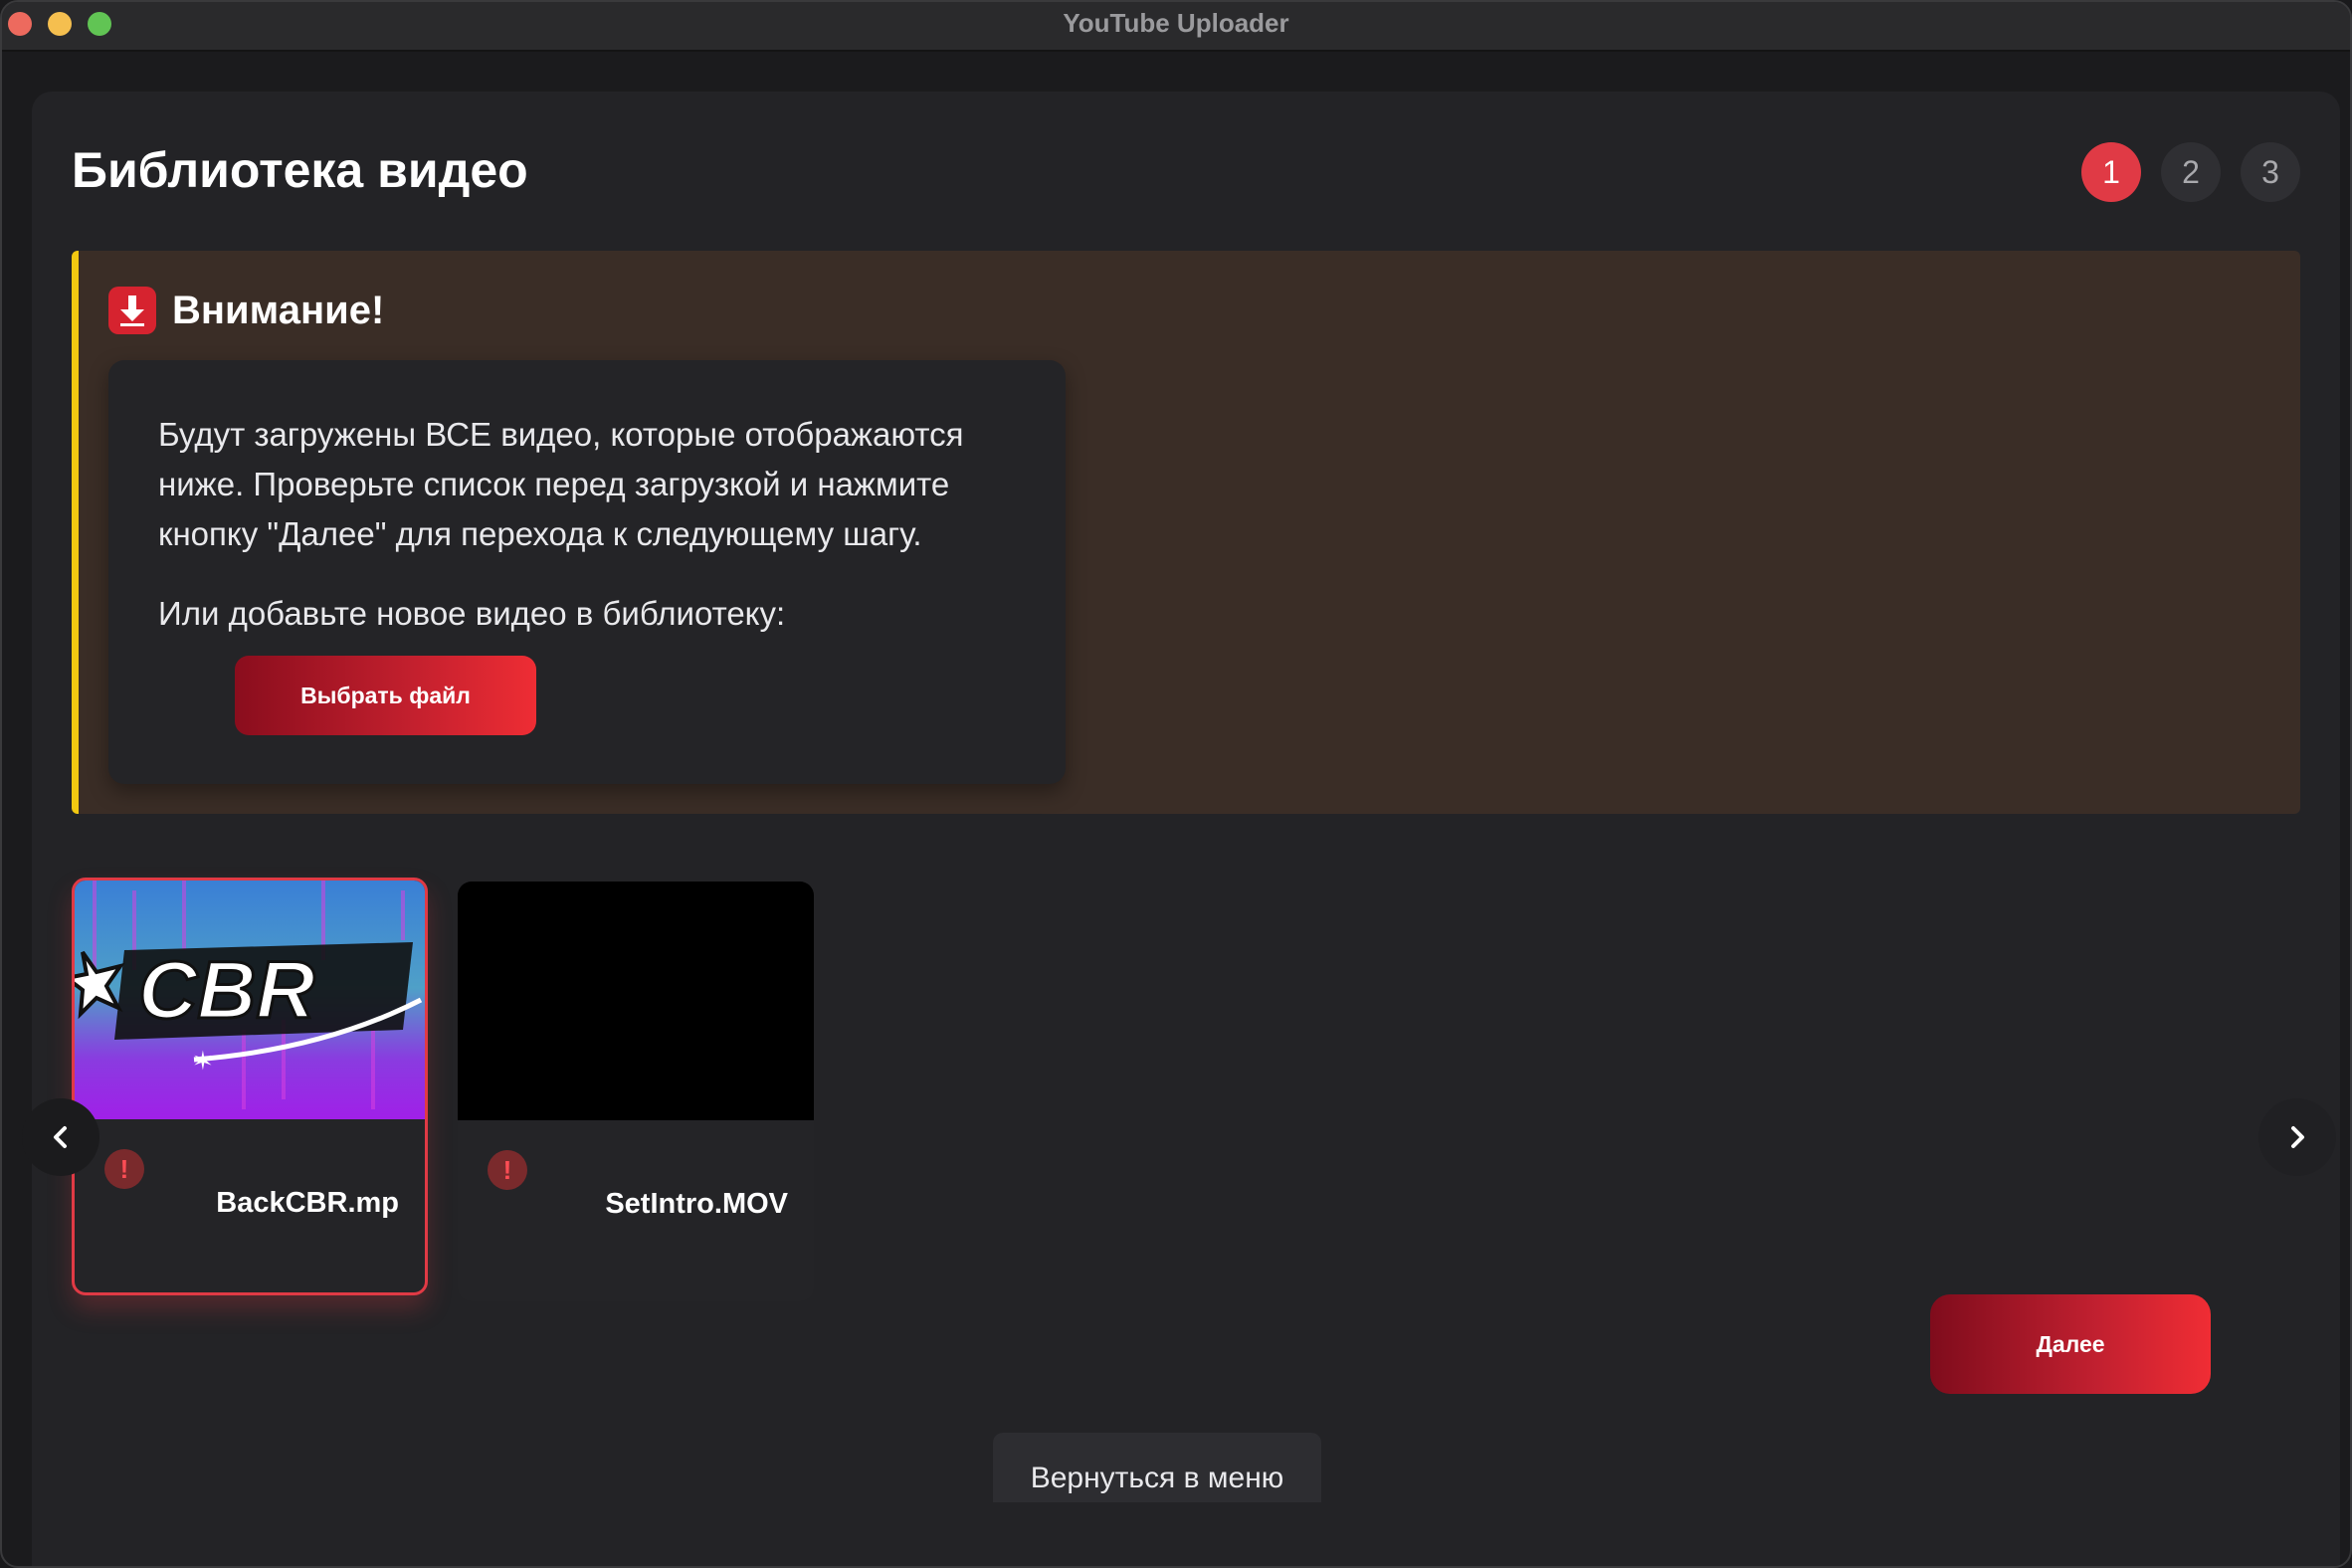 The image size is (2352, 1568). Describe the element at coordinates (2070, 1344) in the screenshot. I see `next-button: Далее` at that location.